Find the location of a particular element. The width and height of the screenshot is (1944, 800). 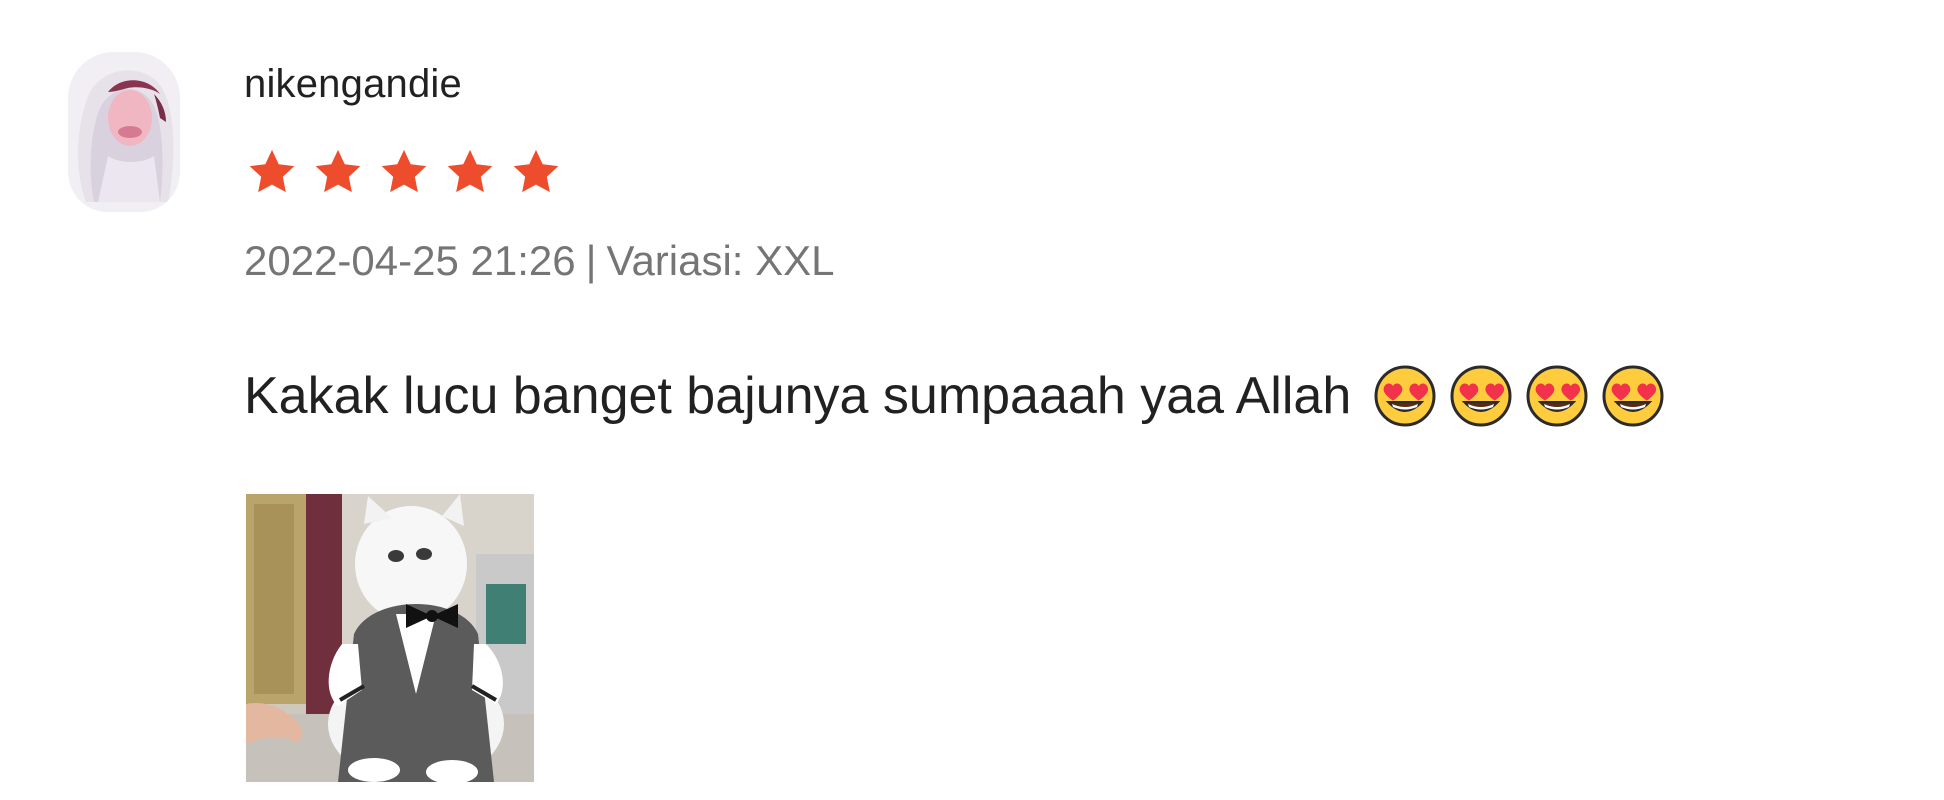

avatar-image is located at coordinates (124, 132).